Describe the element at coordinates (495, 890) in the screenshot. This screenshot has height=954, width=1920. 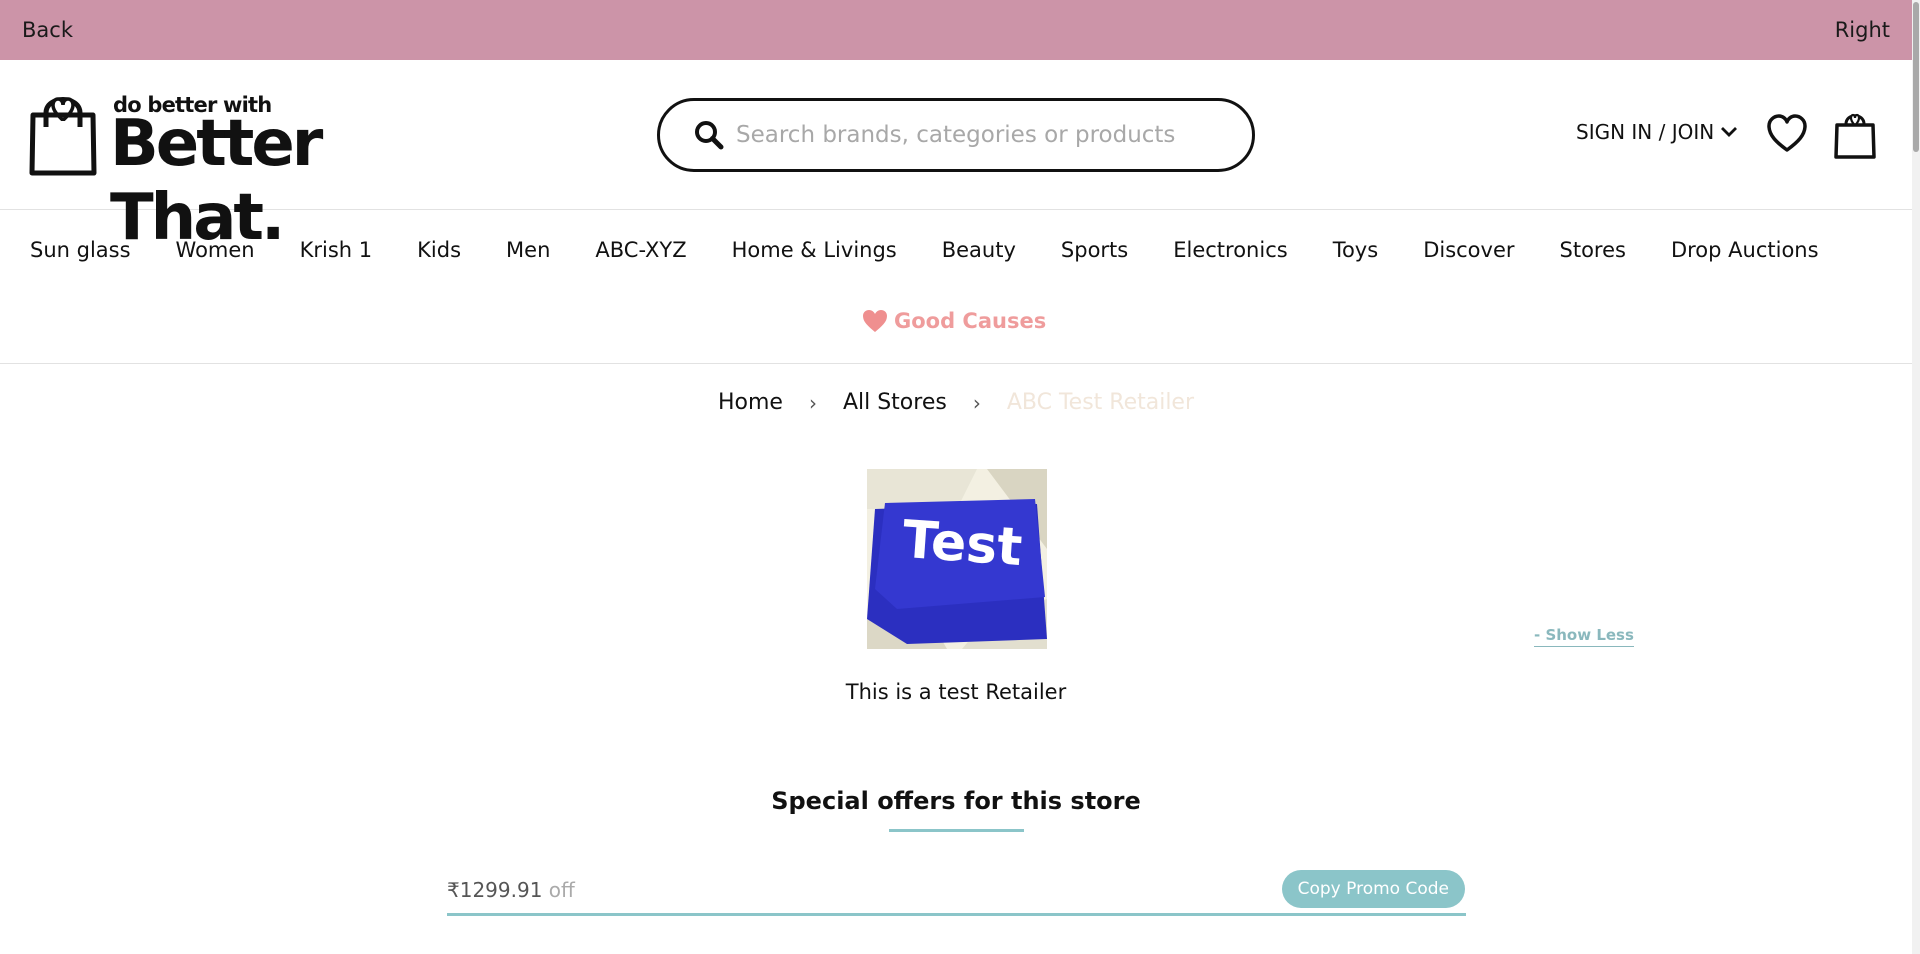
I see `offer-amount-value: ₹1299.91` at that location.